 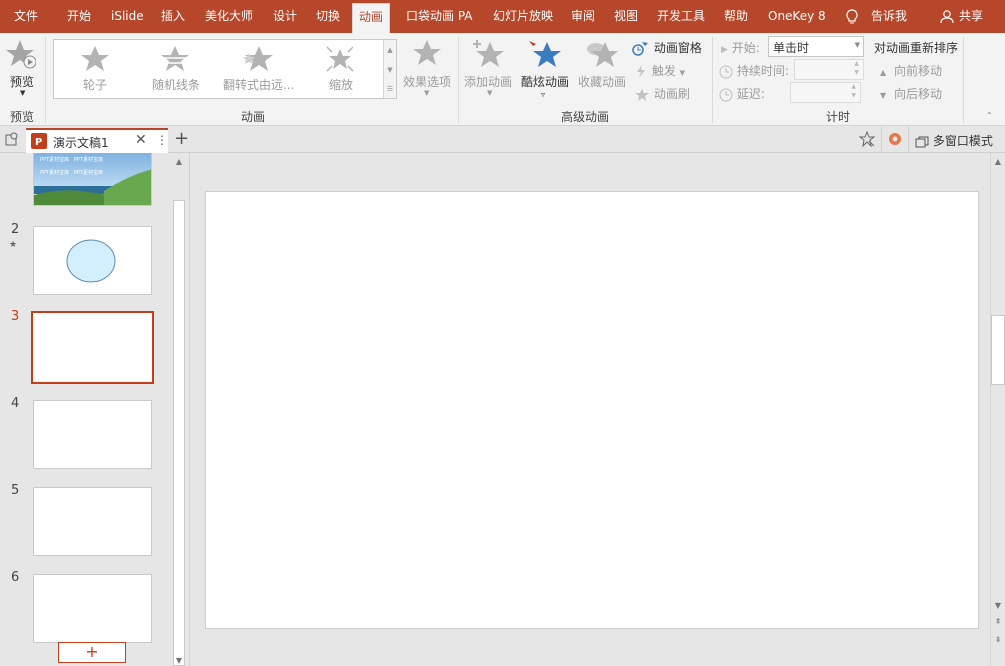 I want to click on tab-islide: iSlide, so click(x=127, y=16).